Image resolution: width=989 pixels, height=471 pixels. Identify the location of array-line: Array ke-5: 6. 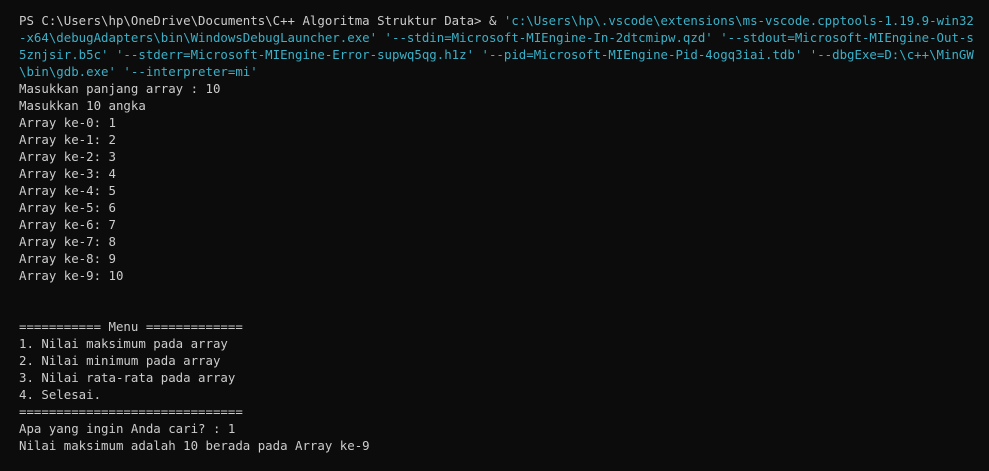
(67, 207).